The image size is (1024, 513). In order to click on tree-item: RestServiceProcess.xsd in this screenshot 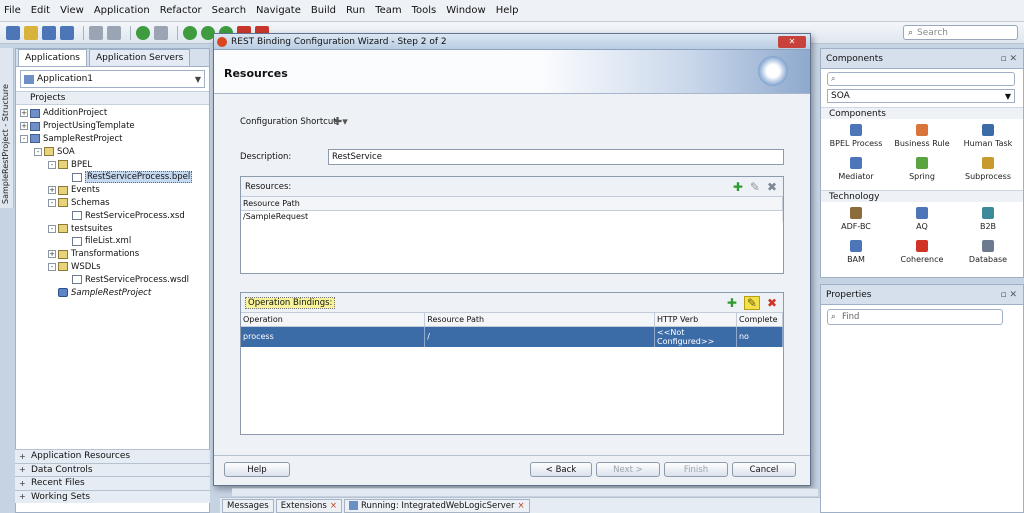, I will do `click(112, 215)`.